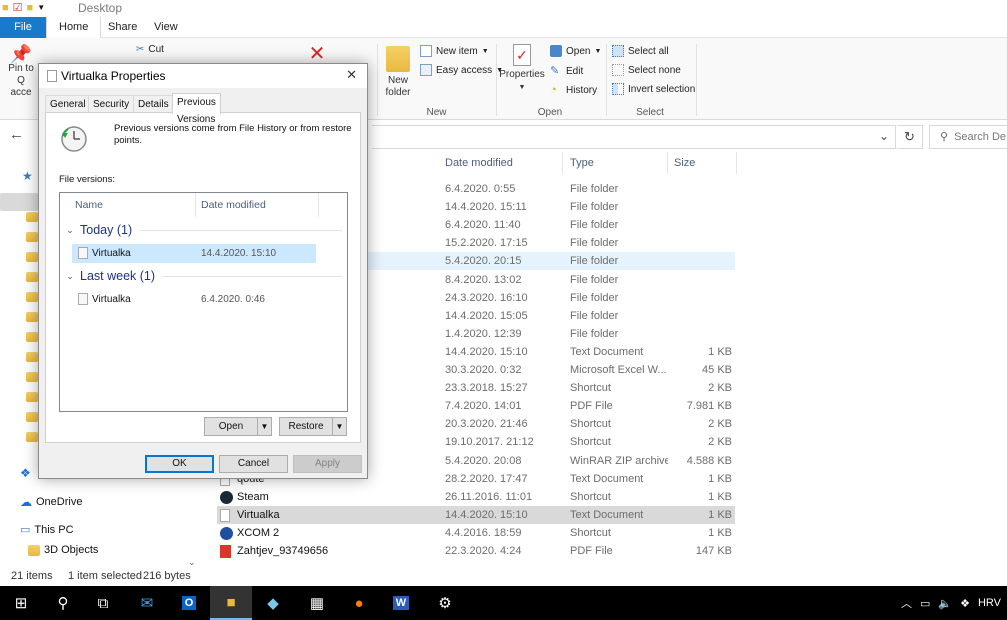  What do you see at coordinates (203, 276) in the screenshot?
I see `version-group-last-week: ⌄ Last week (1)` at bounding box center [203, 276].